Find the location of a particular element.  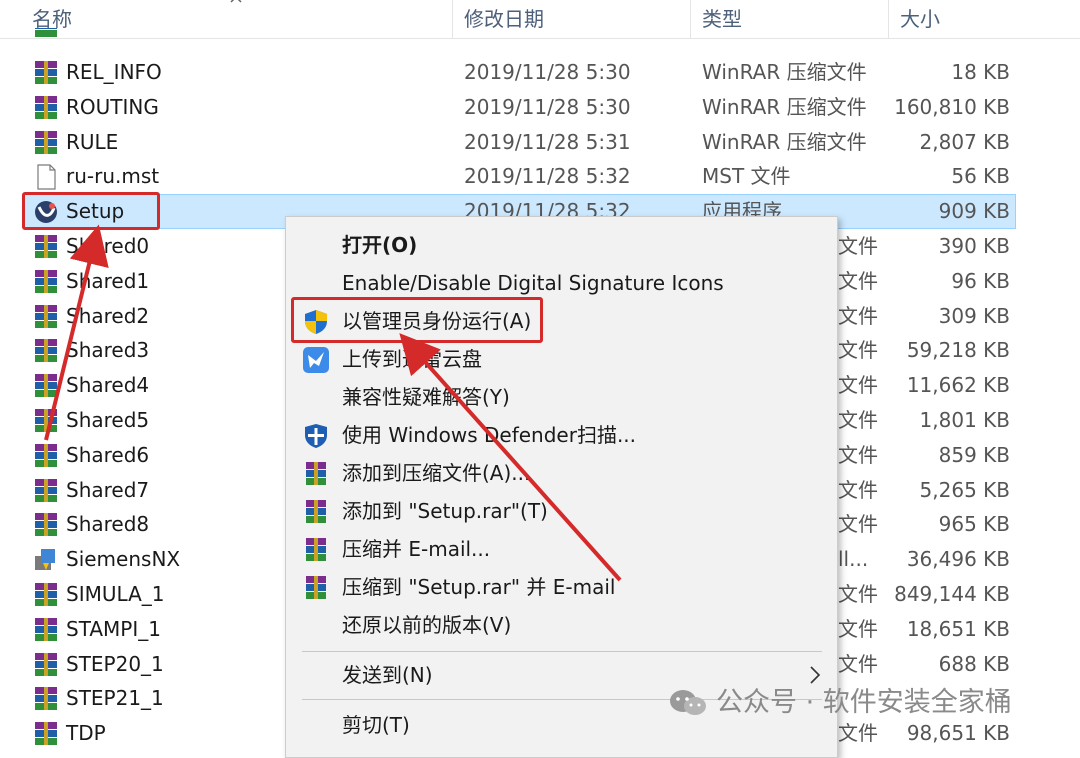

file-size: 390 KB is located at coordinates (974, 246).